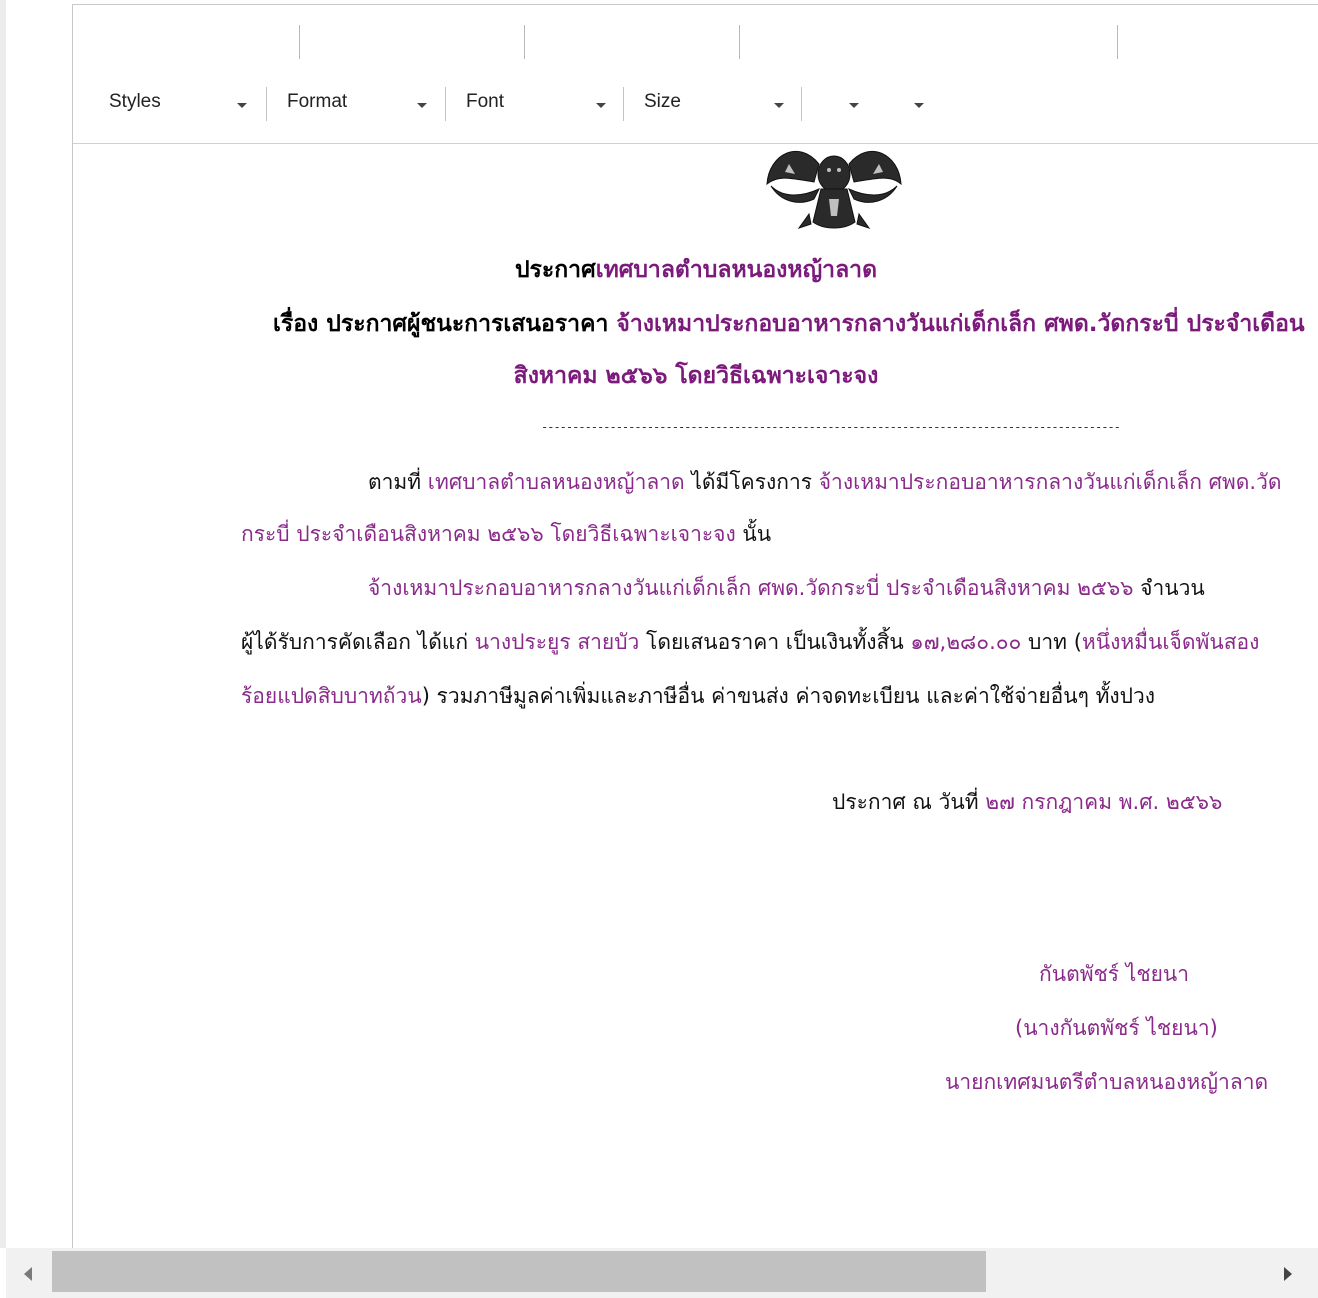 The height and width of the screenshot is (1298, 1318). What do you see at coordinates (1169, 588) in the screenshot?
I see `p2-suffix: จำนวน` at bounding box center [1169, 588].